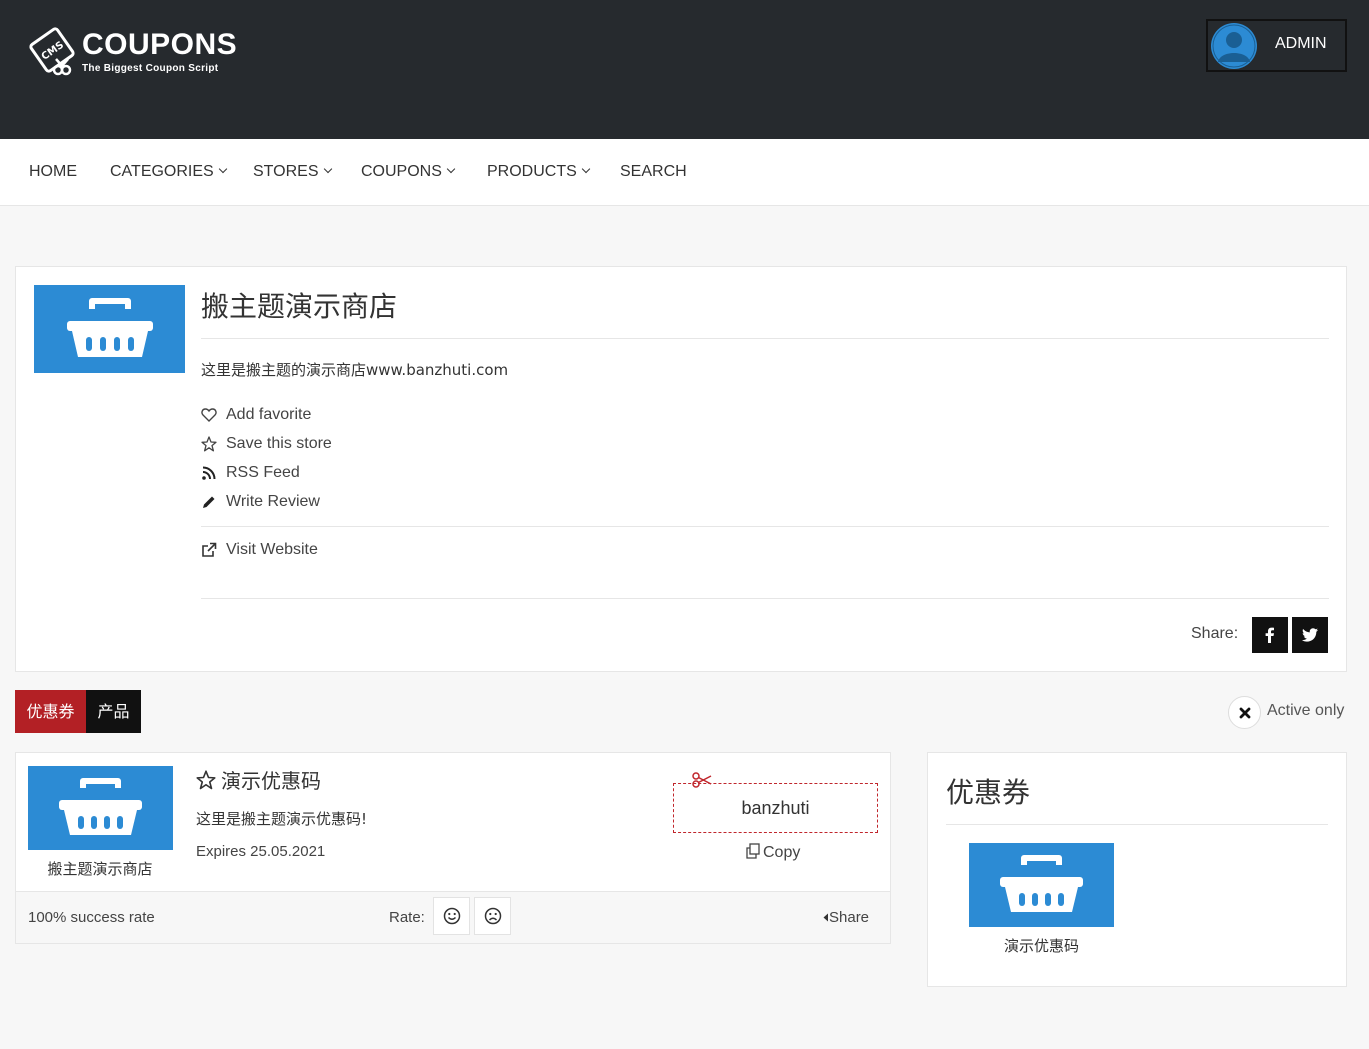  What do you see at coordinates (269, 414) in the screenshot?
I see `add-favorite-label: Add favorite` at bounding box center [269, 414].